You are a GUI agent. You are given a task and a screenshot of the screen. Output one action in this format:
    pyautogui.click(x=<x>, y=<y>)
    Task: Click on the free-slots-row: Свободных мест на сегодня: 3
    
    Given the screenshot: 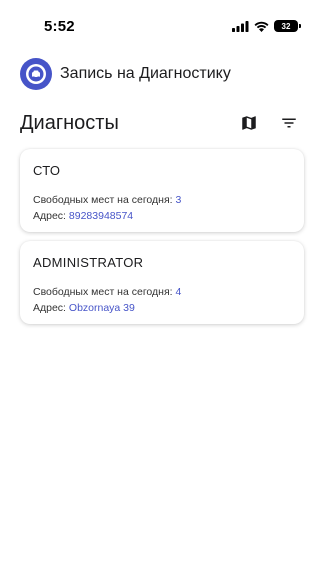 What is the action you would take?
    pyautogui.click(x=162, y=200)
    